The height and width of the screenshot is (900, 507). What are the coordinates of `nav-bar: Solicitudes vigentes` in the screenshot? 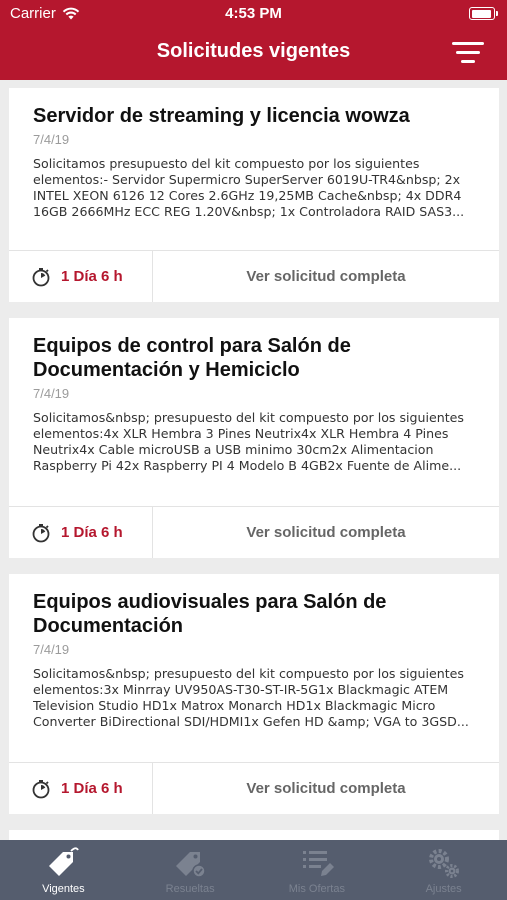 It's located at (253, 54).